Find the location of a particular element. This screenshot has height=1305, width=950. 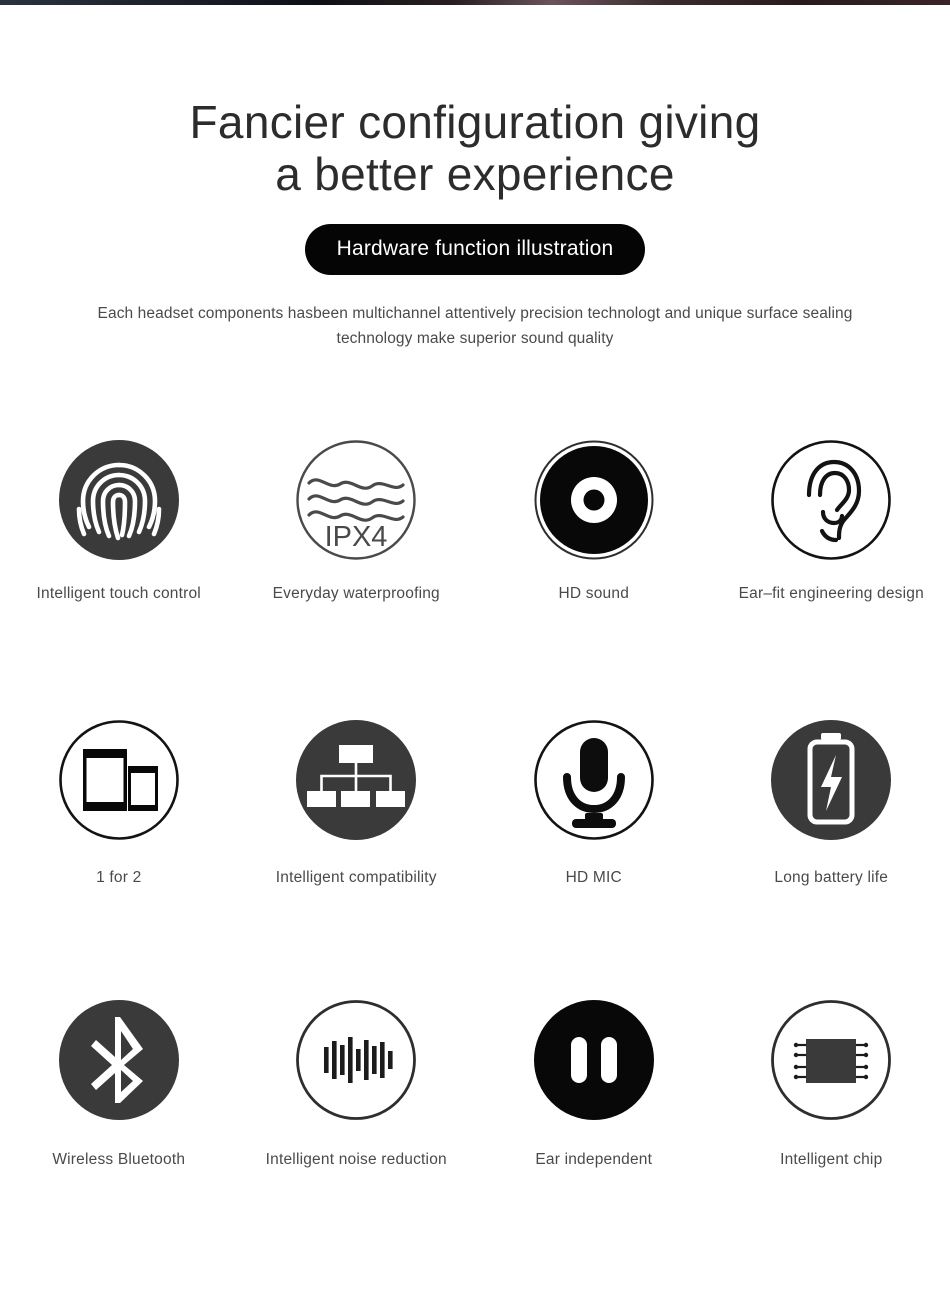

speaker-disc-icon is located at coordinates (594, 500).